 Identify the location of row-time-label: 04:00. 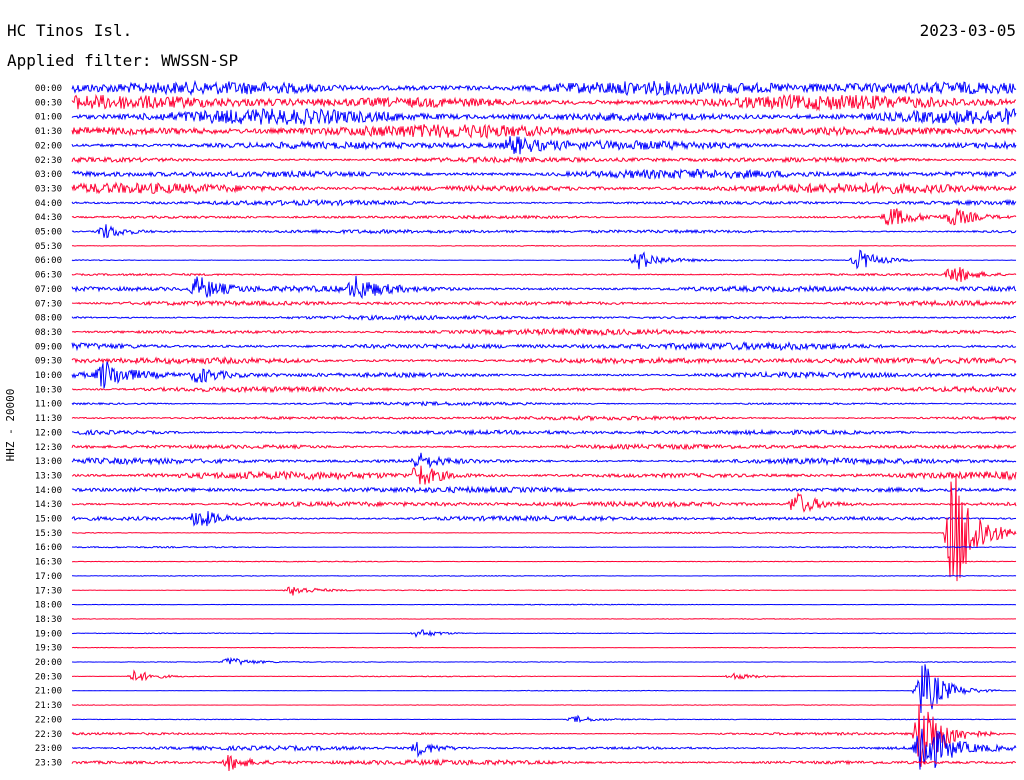
(48, 204).